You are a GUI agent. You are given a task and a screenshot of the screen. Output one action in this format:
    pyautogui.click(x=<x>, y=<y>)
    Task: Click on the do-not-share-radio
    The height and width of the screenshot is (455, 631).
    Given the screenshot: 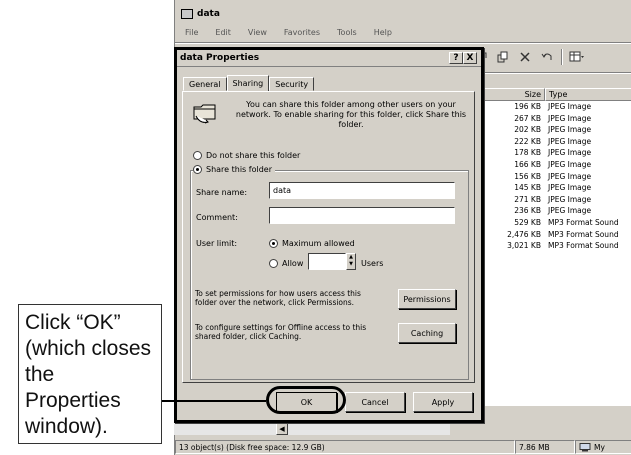 What is the action you would take?
    pyautogui.click(x=197, y=155)
    